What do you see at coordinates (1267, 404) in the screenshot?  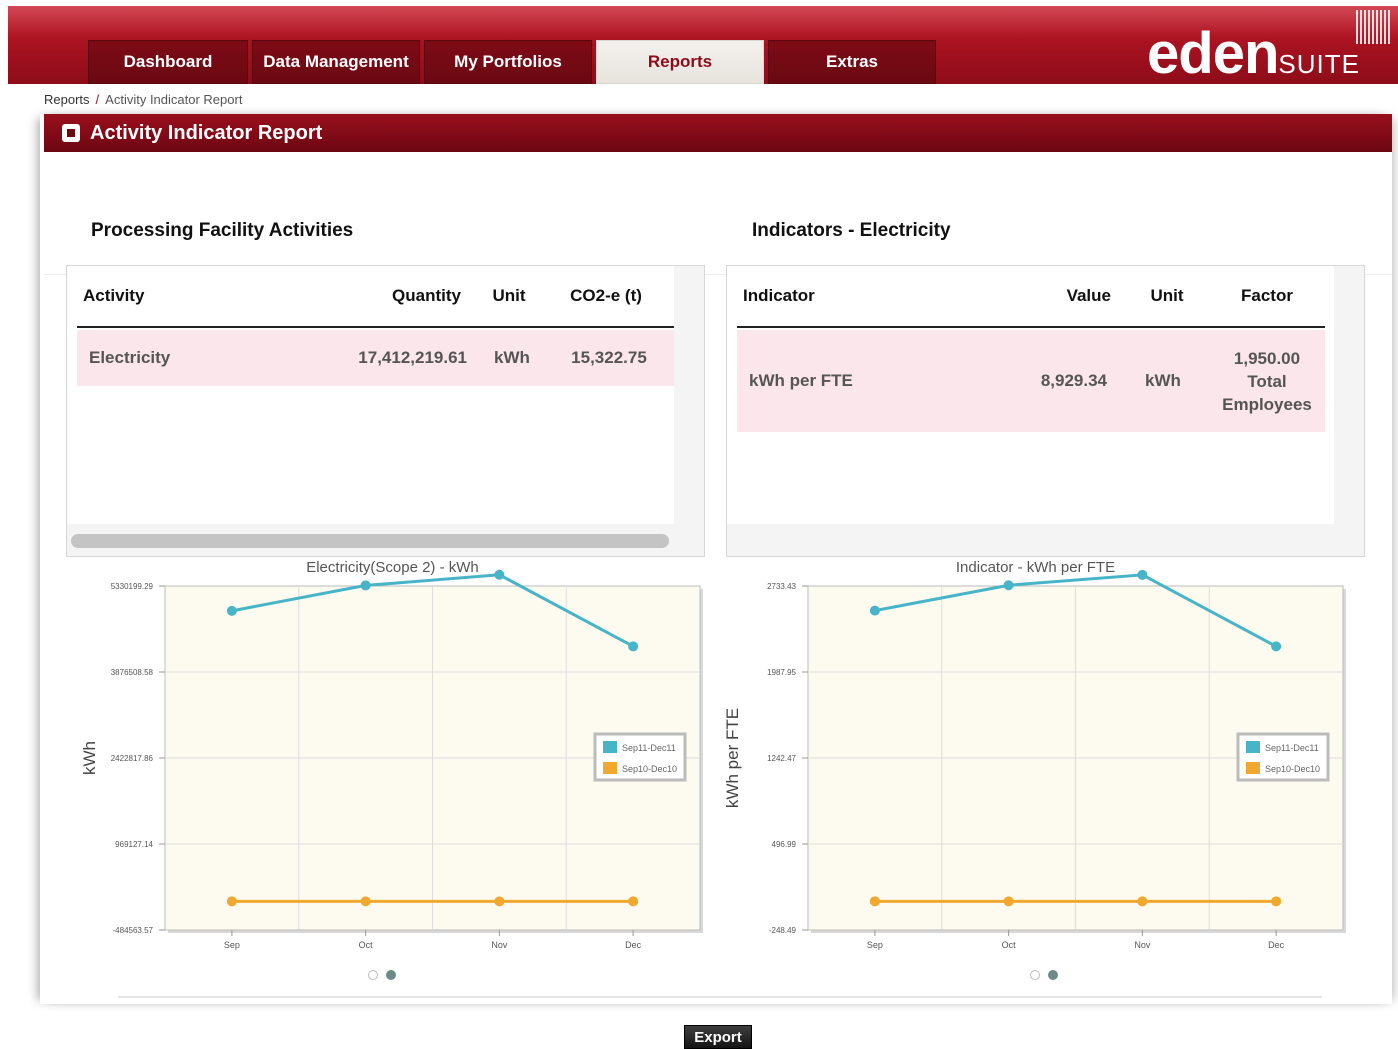 I see `factor-label-2: Employees` at bounding box center [1267, 404].